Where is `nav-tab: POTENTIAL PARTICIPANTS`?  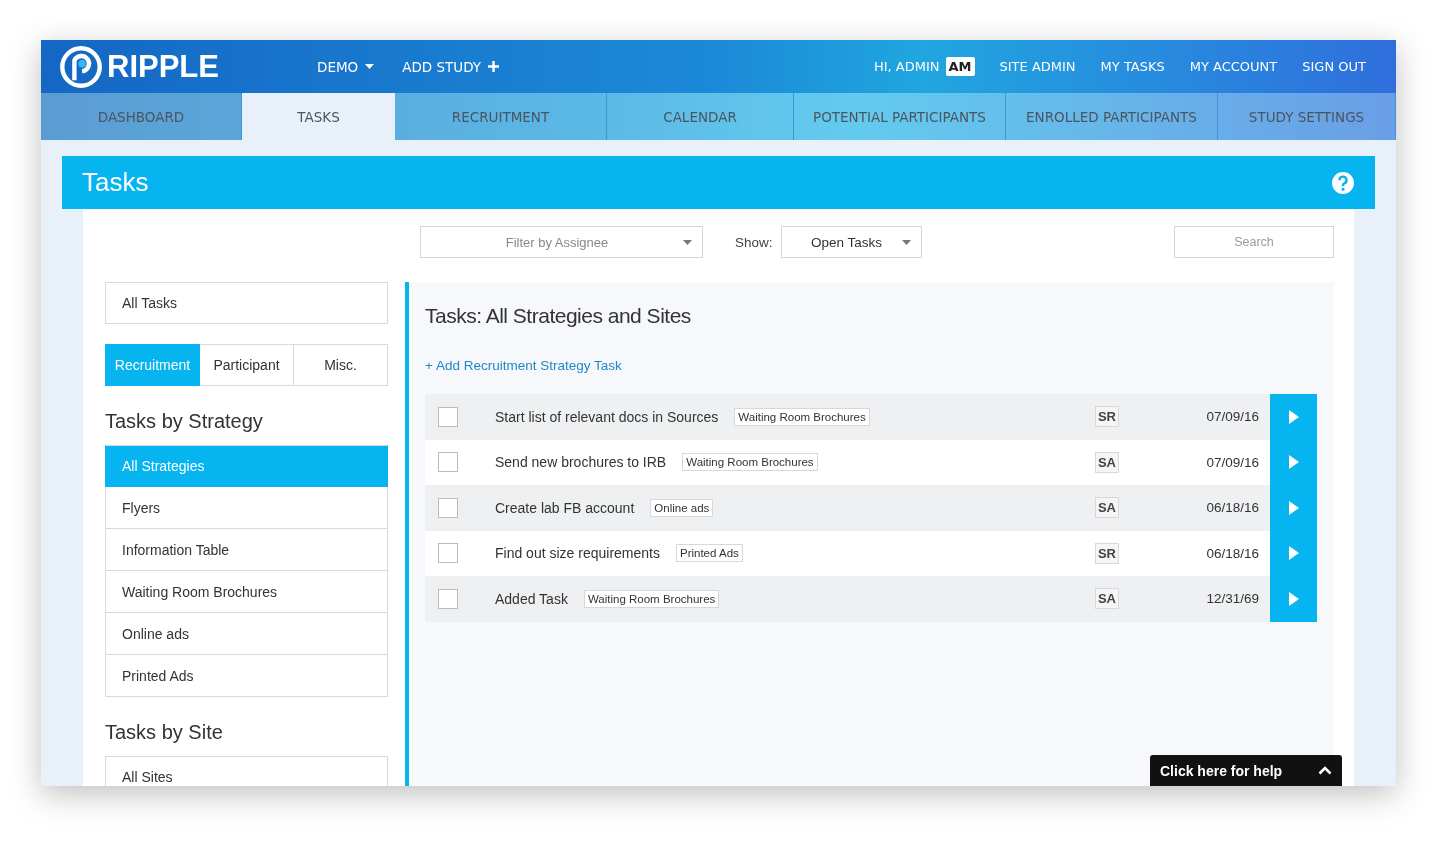
nav-tab: POTENTIAL PARTICIPANTS is located at coordinates (900, 116).